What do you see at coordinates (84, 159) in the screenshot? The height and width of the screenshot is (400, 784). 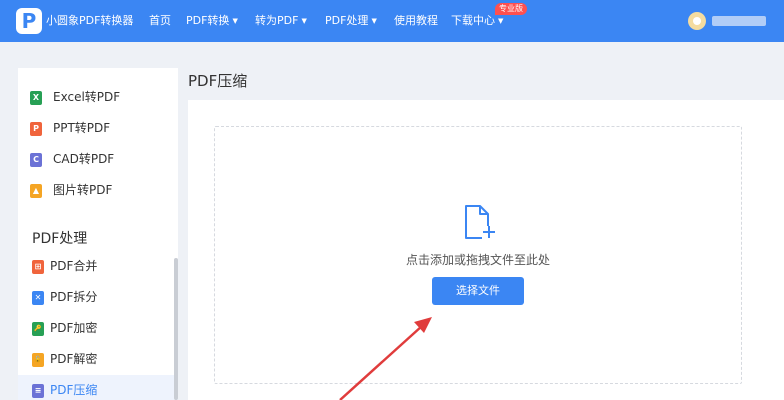 I see `sidebar-item-label: CAD转PDF` at bounding box center [84, 159].